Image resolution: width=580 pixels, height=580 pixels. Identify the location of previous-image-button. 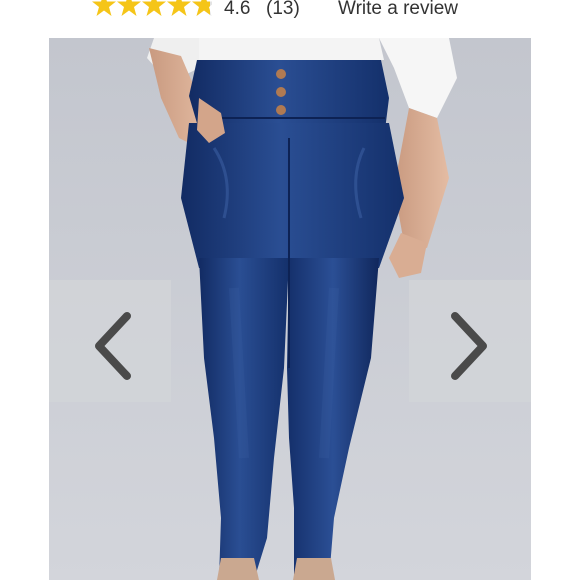
(110, 341).